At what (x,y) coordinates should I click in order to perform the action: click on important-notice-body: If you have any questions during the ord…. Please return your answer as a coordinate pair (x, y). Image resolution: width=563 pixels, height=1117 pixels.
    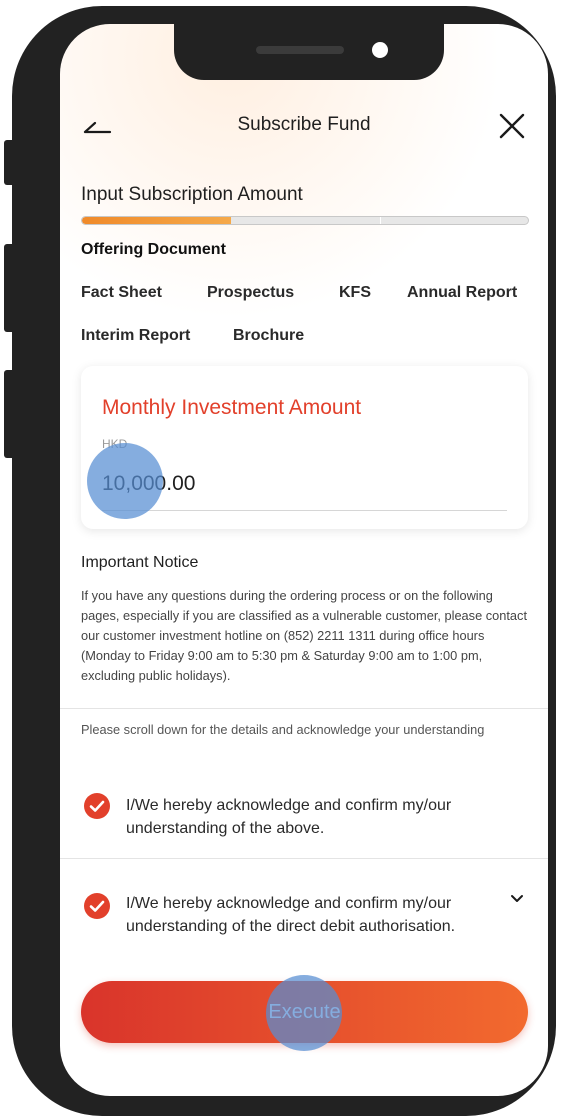
    Looking at the image, I should click on (304, 635).